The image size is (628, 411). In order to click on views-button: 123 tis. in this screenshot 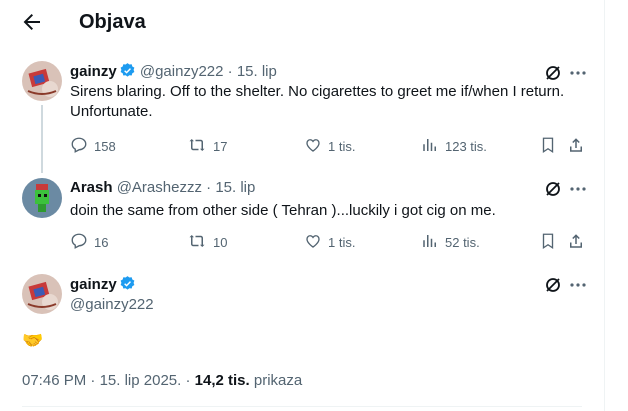, I will do `click(454, 146)`.